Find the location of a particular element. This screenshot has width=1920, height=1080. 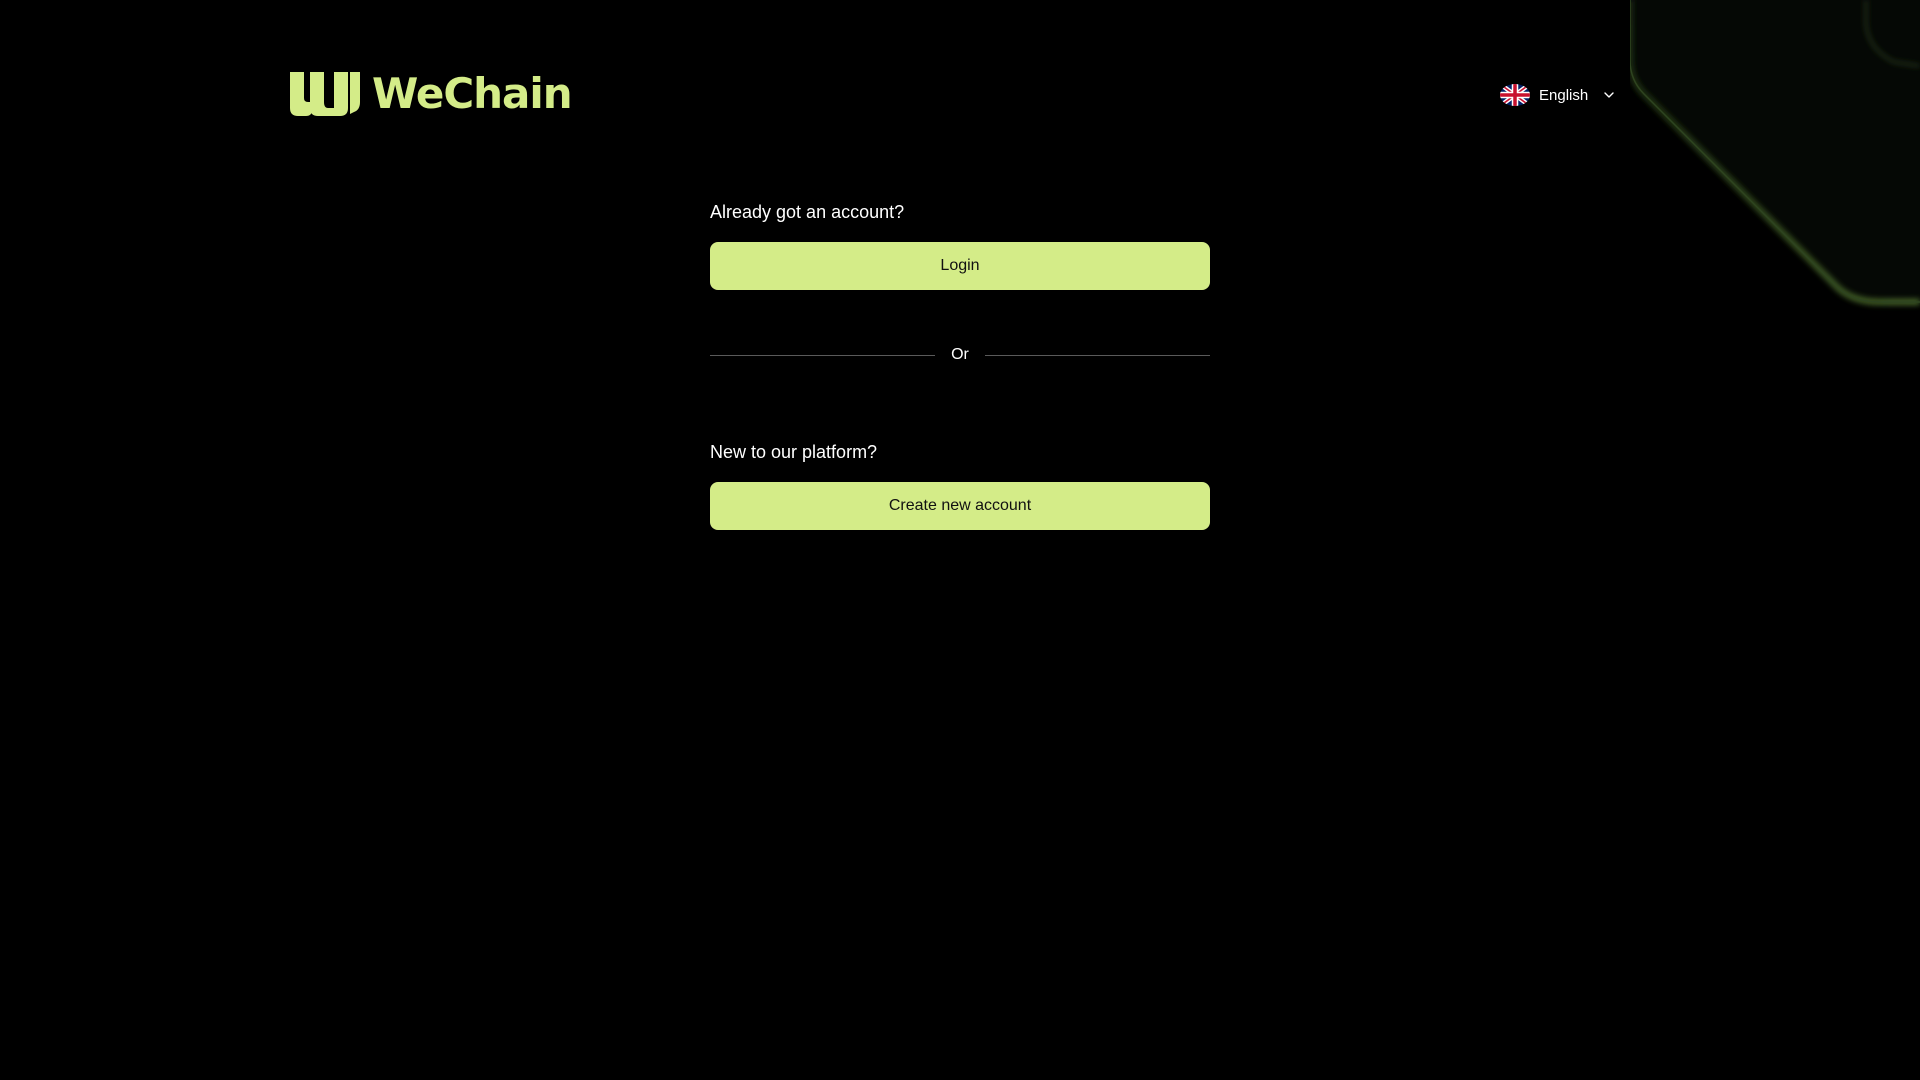

signup-prompt: New to our platform? is located at coordinates (794, 452).